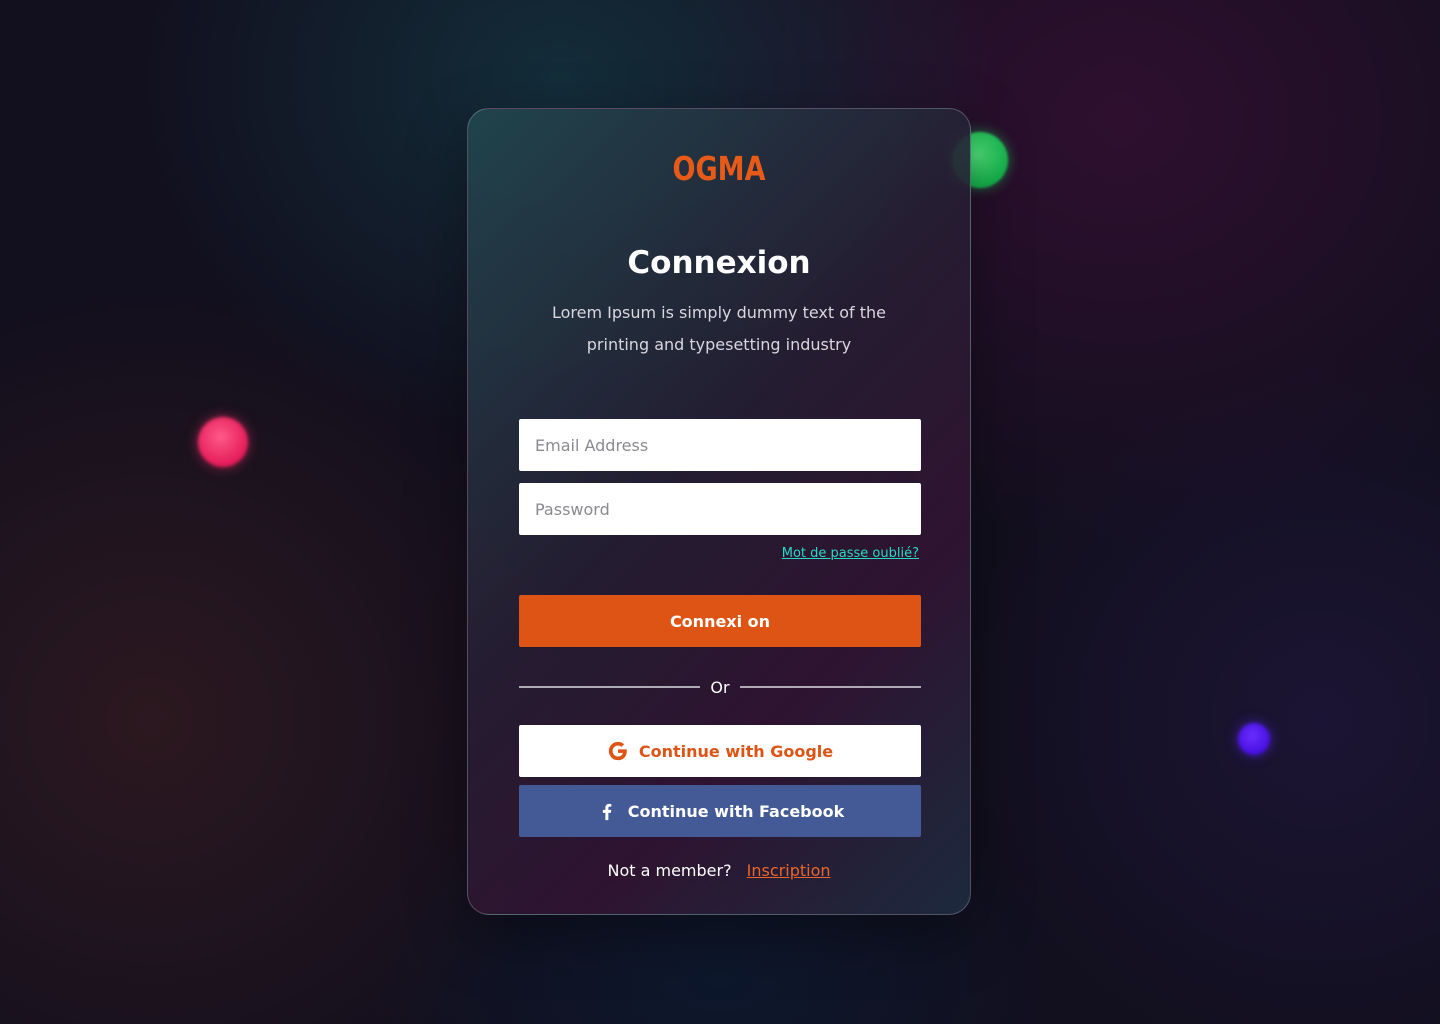 The image size is (1440, 1024). Describe the element at coordinates (720, 509) in the screenshot. I see `password-field` at that location.